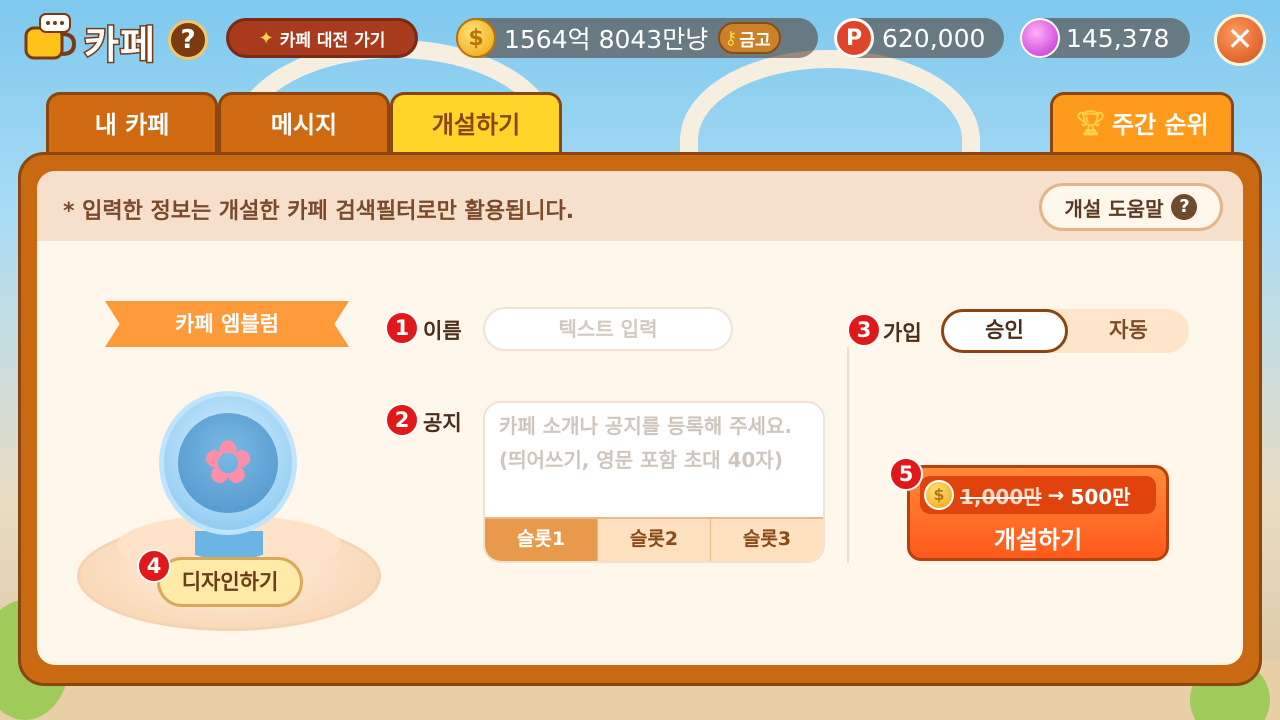 The height and width of the screenshot is (720, 1280). Describe the element at coordinates (1001, 496) in the screenshot. I see `old-price: 1,000만` at that location.